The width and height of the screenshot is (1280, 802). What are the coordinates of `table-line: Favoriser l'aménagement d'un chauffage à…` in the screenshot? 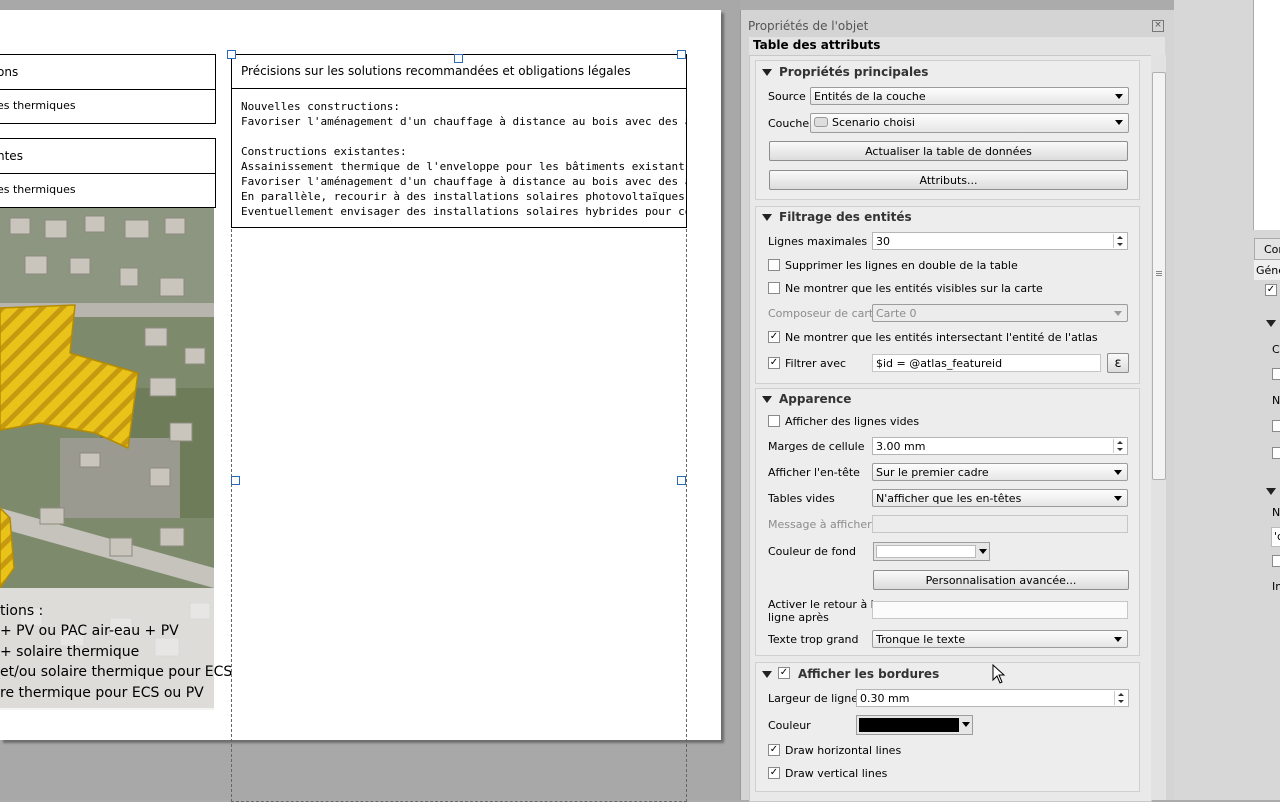 It's located at (463, 121).